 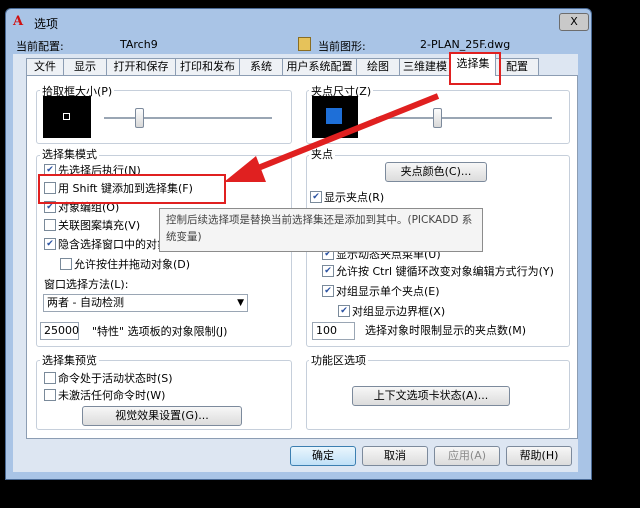 I want to click on help-button: 帮助(H), so click(x=539, y=456).